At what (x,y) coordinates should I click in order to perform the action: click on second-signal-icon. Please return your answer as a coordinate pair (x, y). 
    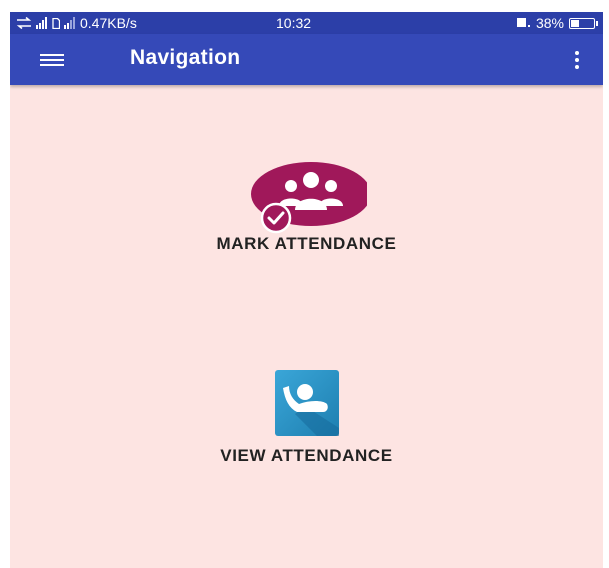
    Looking at the image, I should click on (69, 23).